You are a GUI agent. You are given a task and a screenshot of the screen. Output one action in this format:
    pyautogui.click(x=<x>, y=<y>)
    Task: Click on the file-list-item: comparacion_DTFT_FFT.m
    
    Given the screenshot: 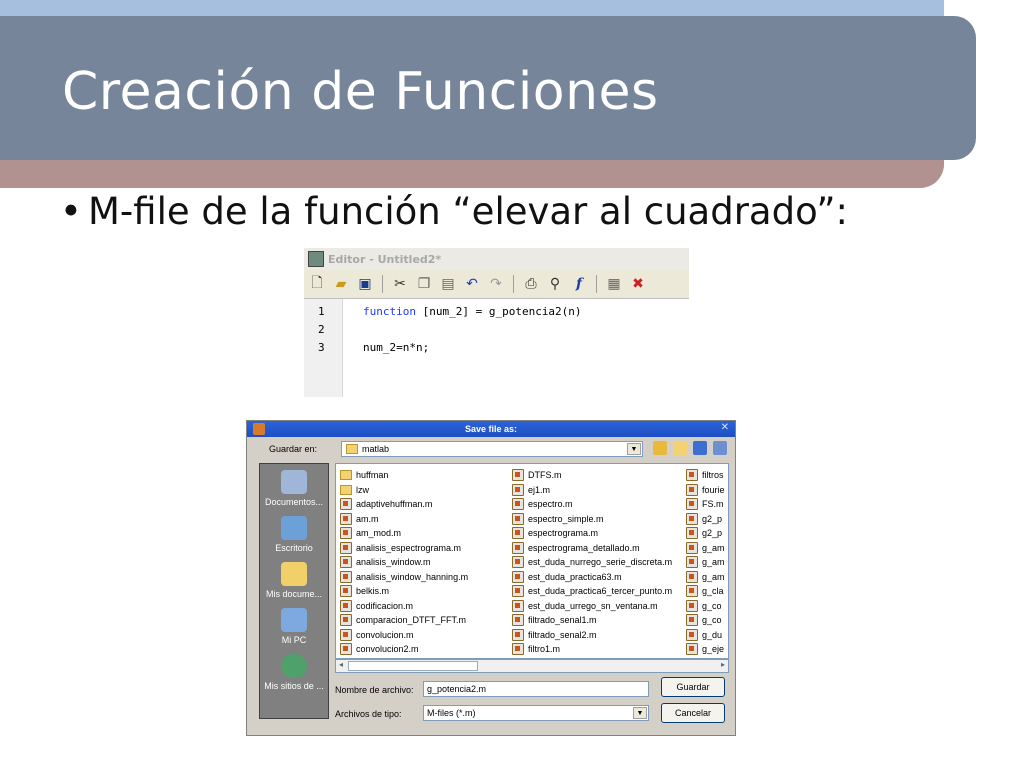 What is the action you would take?
    pyautogui.click(x=404, y=620)
    